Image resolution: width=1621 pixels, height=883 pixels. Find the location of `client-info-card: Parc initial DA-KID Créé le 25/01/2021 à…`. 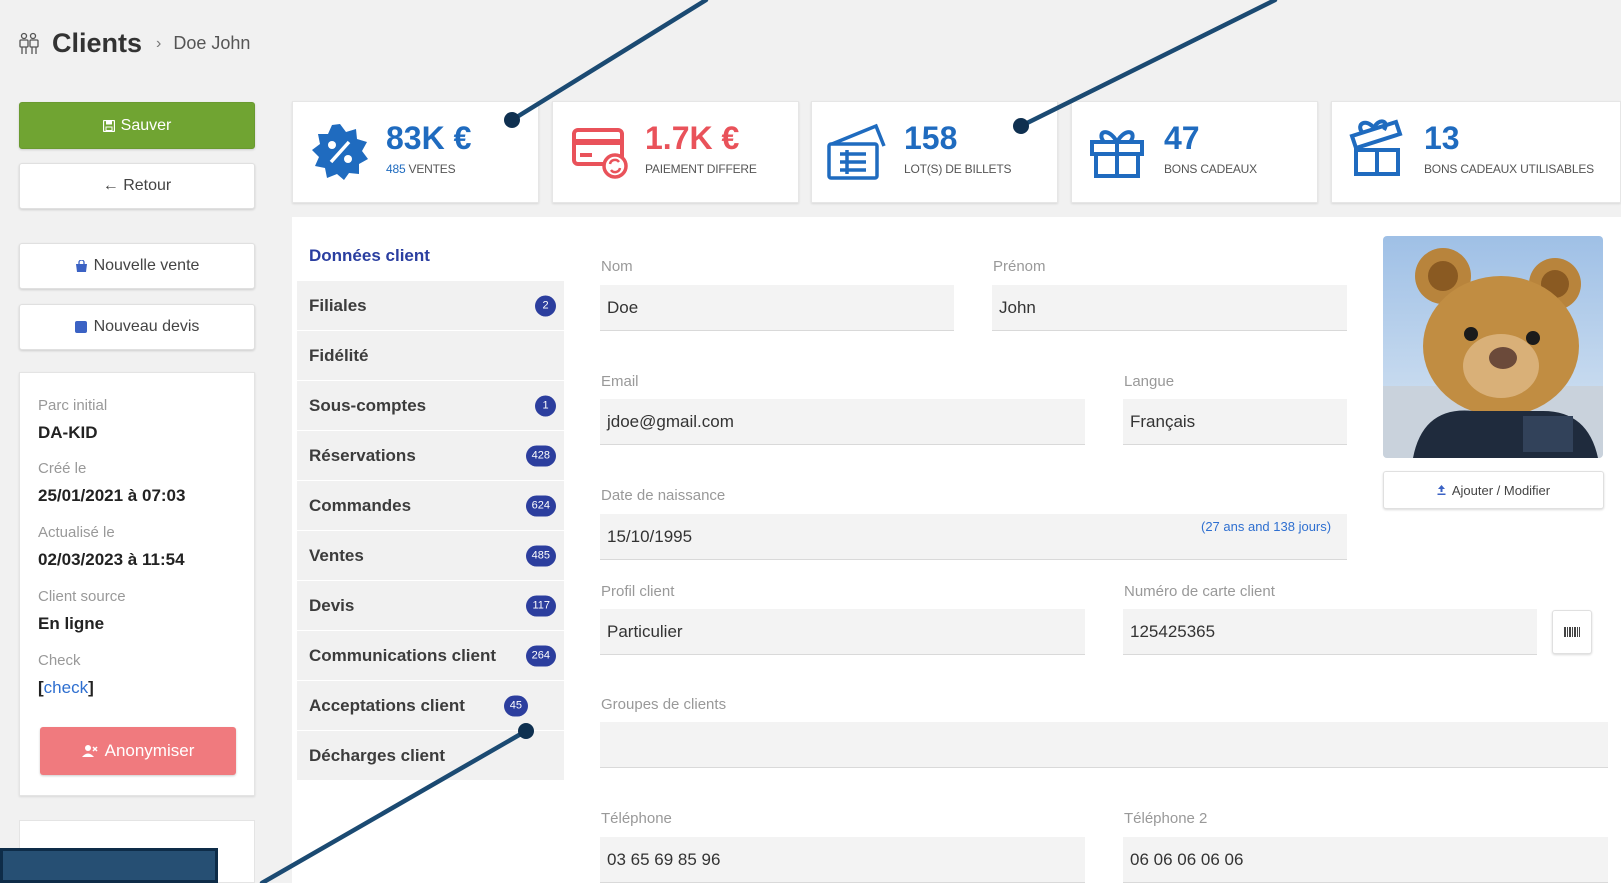

client-info-card: Parc initial DA-KID Créé le 25/01/2021 à… is located at coordinates (137, 584).